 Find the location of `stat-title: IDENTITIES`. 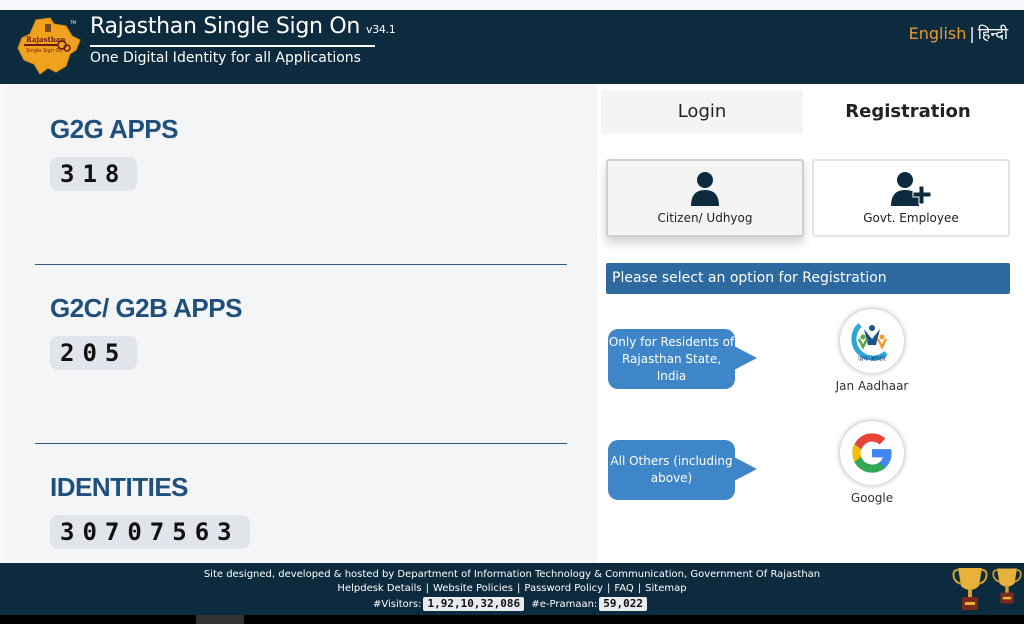

stat-title: IDENTITIES is located at coordinates (119, 487).